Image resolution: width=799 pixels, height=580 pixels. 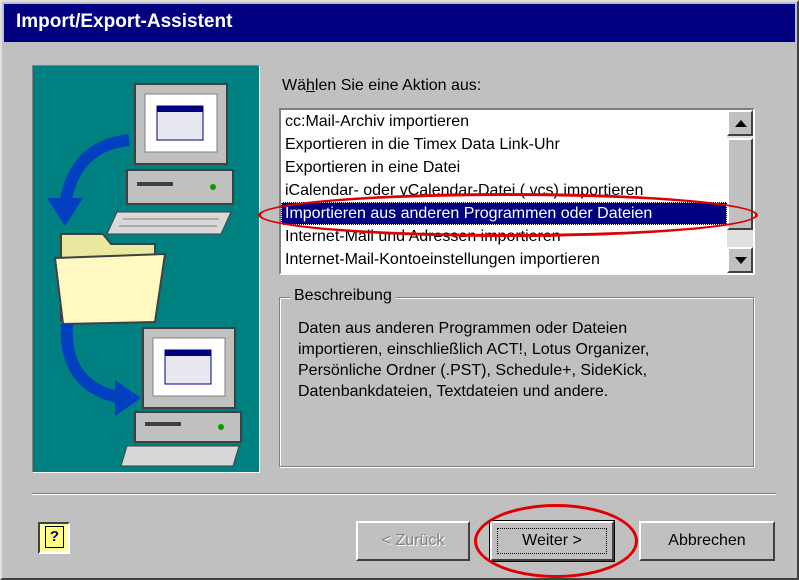 I want to click on scroll-down-button, so click(x=740, y=260).